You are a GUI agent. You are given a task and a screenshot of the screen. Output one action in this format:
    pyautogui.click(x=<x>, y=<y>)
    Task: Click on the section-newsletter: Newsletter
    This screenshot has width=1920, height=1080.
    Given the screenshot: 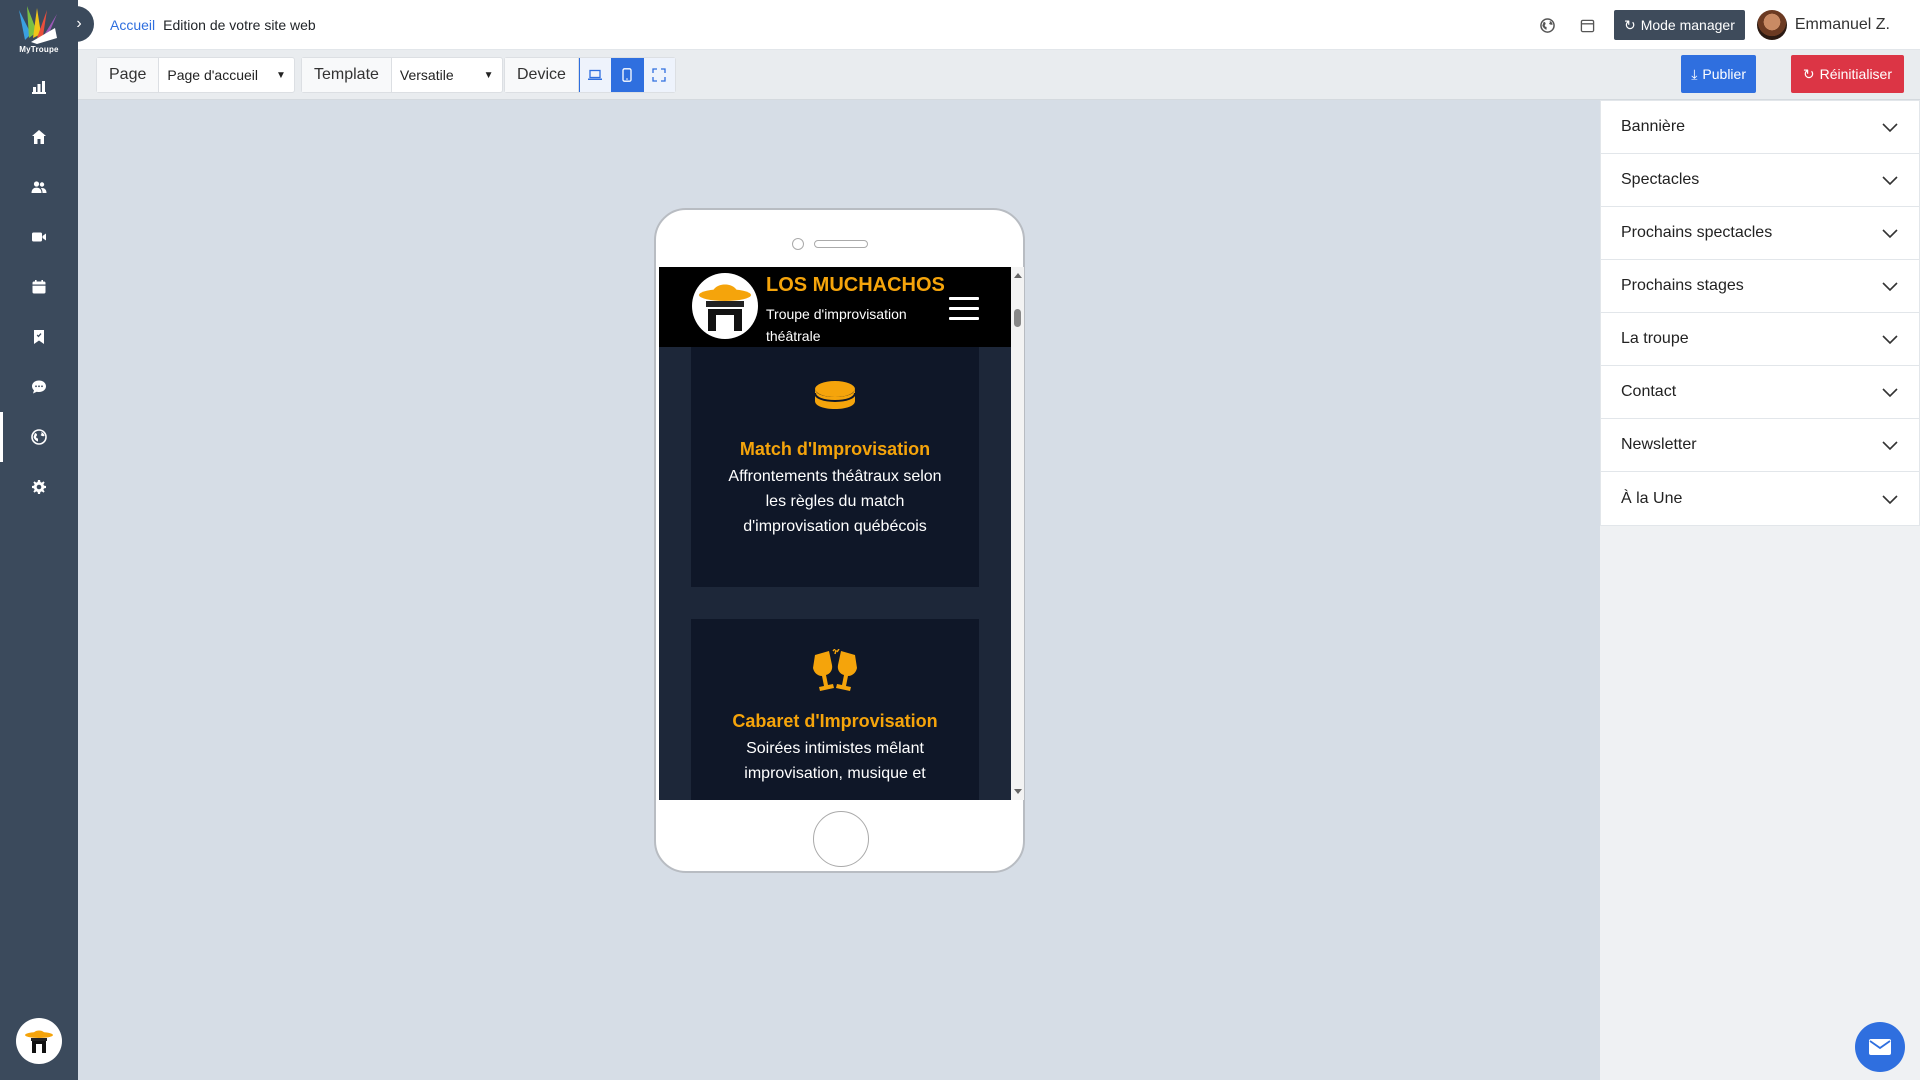 What is the action you would take?
    pyautogui.click(x=1760, y=445)
    